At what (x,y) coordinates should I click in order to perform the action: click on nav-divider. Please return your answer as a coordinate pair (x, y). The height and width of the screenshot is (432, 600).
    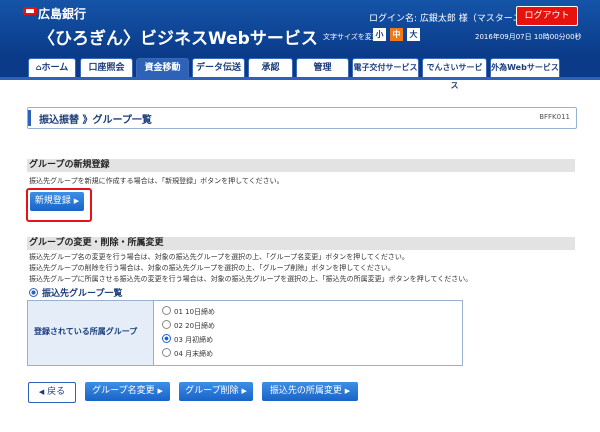
    Looking at the image, I should click on (300, 78).